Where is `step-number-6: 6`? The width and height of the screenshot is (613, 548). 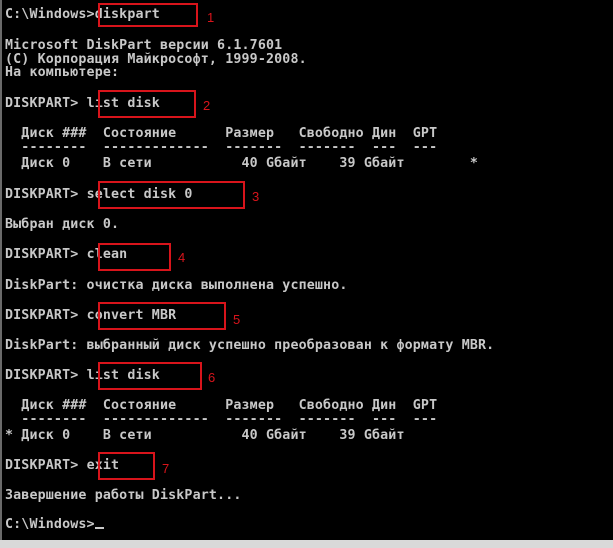 step-number-6: 6 is located at coordinates (212, 377).